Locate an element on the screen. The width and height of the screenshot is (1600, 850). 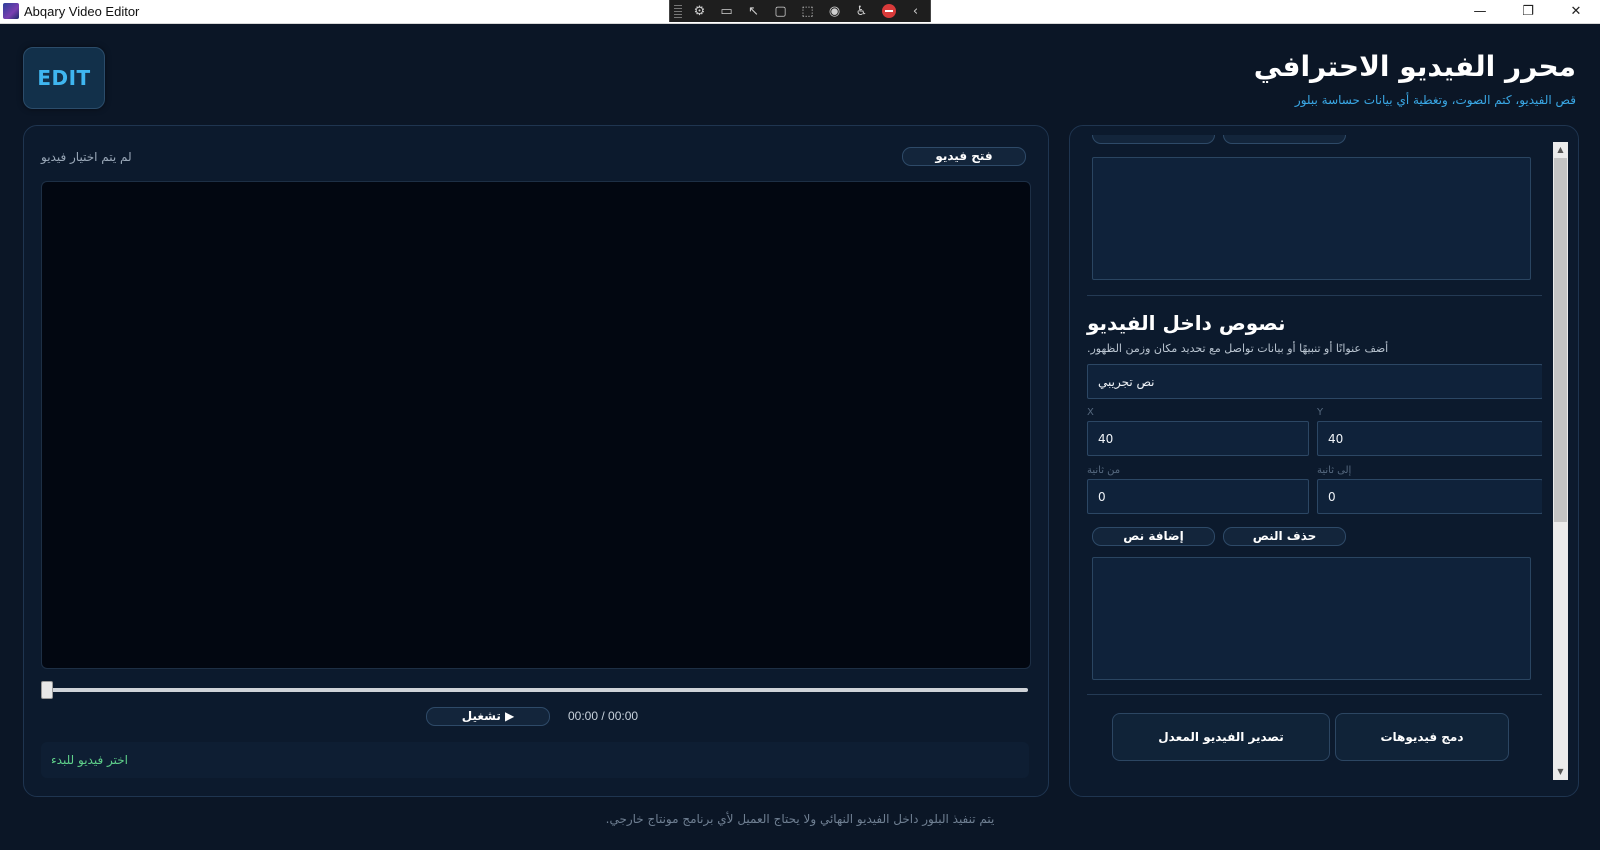
stop-icon is located at coordinates (888, 11).